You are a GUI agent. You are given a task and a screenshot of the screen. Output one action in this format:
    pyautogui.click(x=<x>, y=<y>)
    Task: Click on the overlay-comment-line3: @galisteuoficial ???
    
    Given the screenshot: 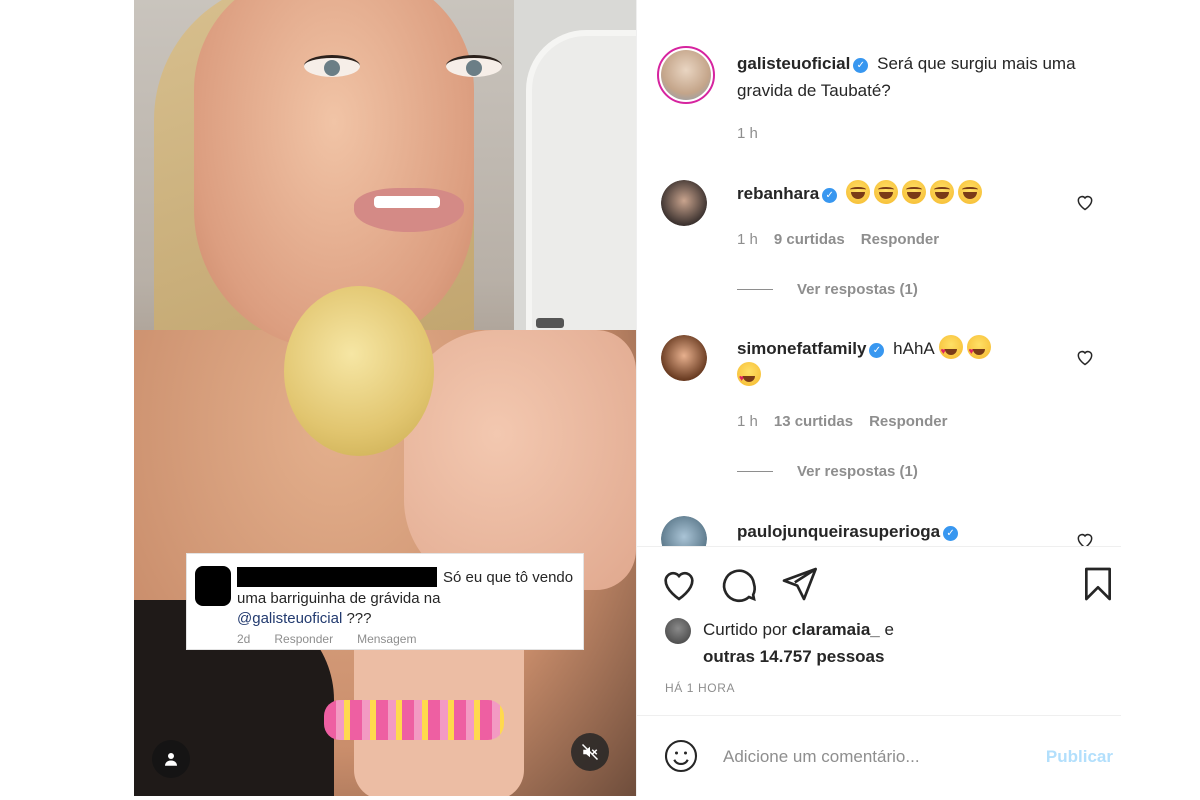 What is the action you would take?
    pyautogui.click(x=304, y=618)
    